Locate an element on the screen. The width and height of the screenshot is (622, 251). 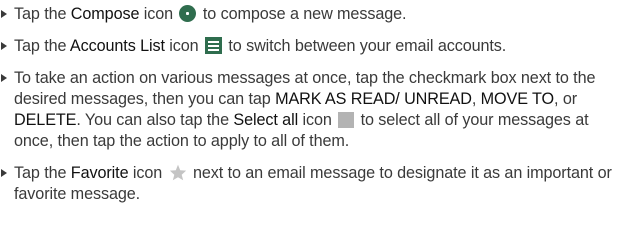
accounts-list-icon is located at coordinates (213, 45).